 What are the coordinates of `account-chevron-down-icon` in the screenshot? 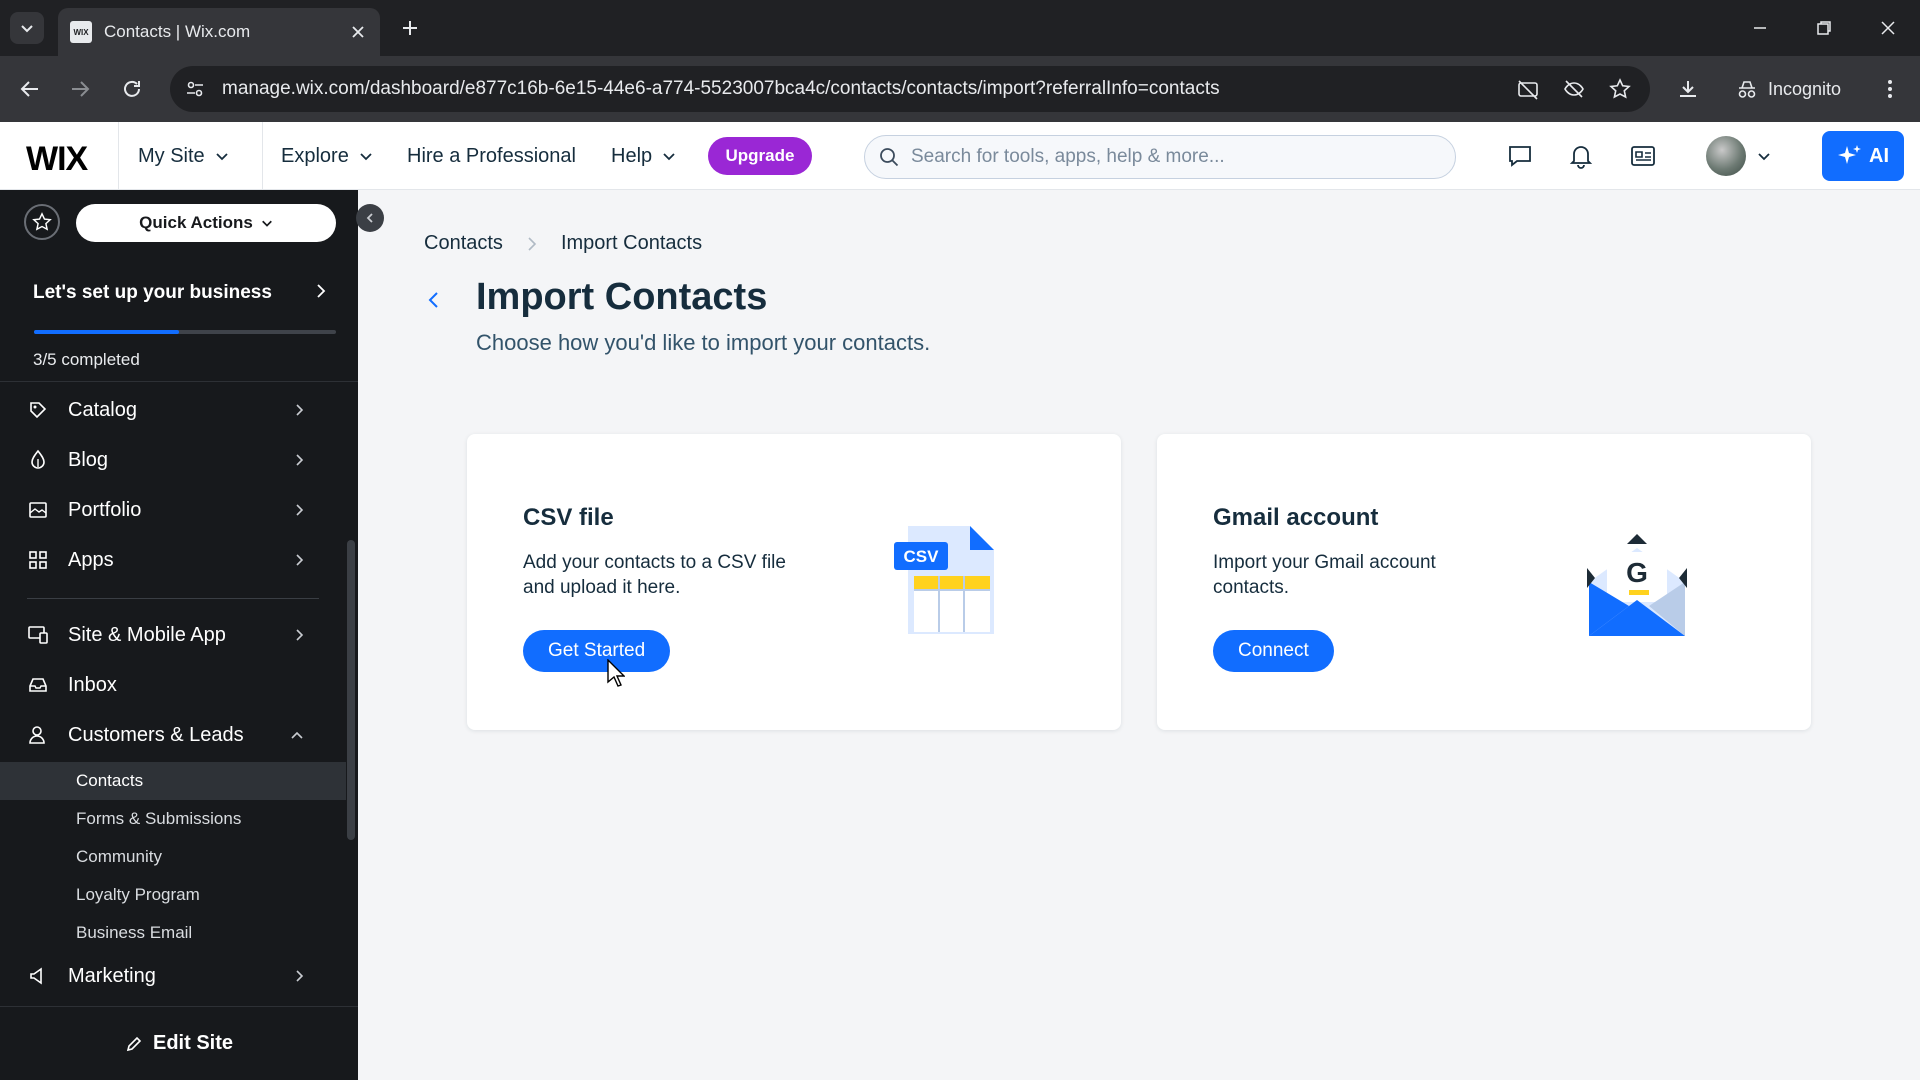 It's located at (1764, 156).